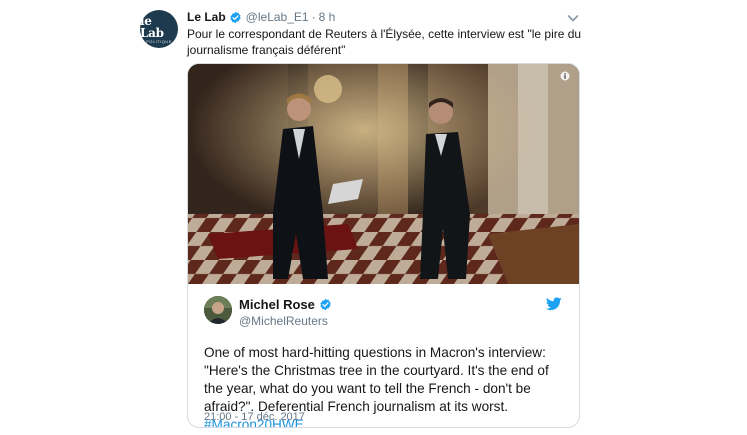 The height and width of the screenshot is (435, 747). I want to click on author-handle: @leLab_E1, so click(277, 17).